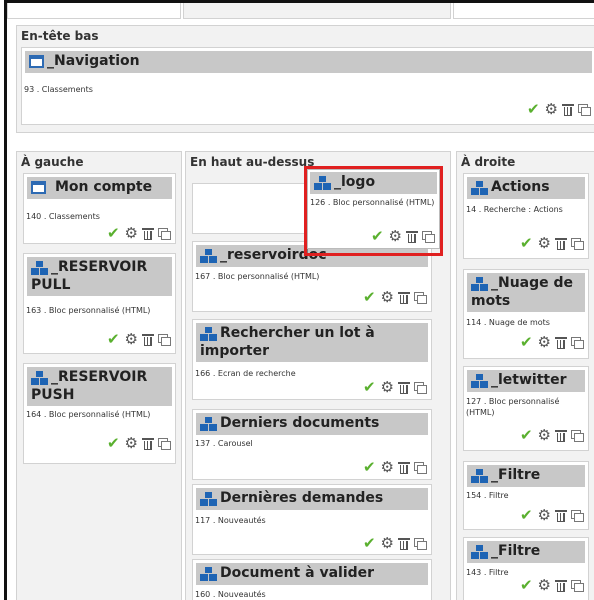 Image resolution: width=594 pixels, height=600 pixels. I want to click on block-actions: Actions 14 . Recherche : Actions ✔ ⚙, so click(526, 216).